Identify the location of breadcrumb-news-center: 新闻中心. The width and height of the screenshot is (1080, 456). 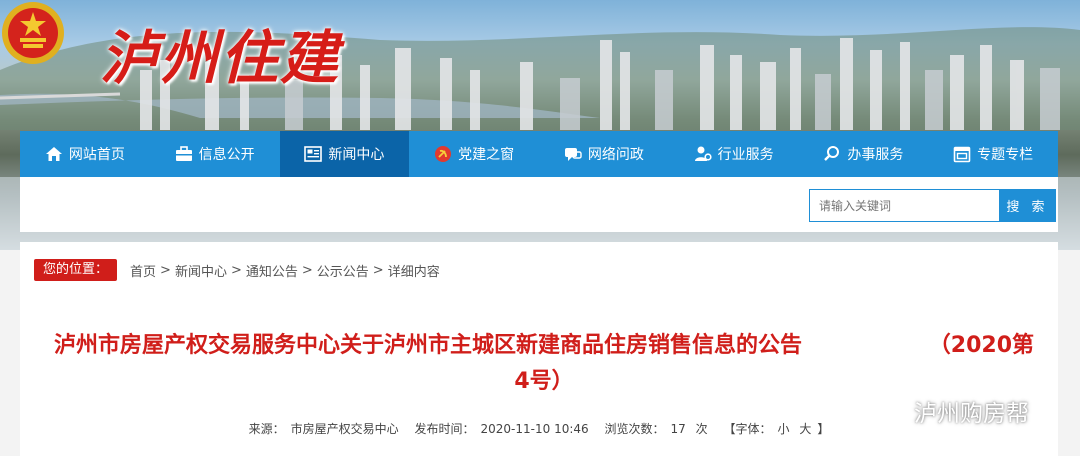
(201, 270).